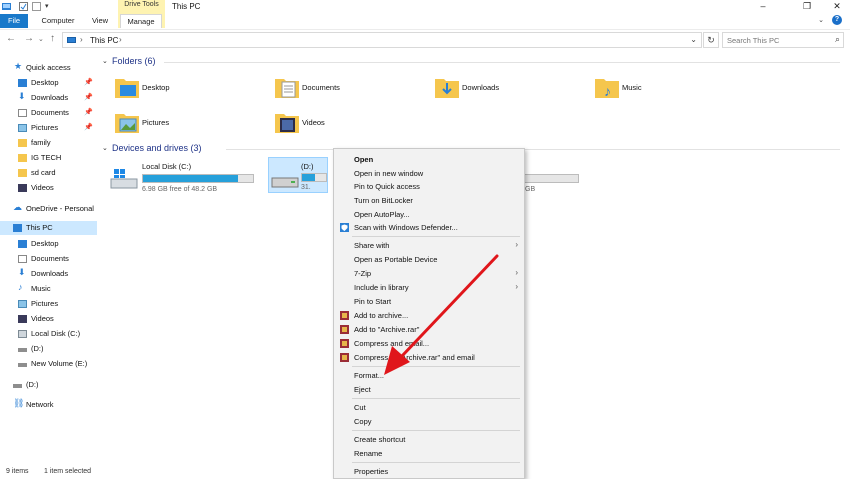 This screenshot has height=479, width=850. Describe the element at coordinates (763, 6) in the screenshot. I see `minimize-button: –` at that location.